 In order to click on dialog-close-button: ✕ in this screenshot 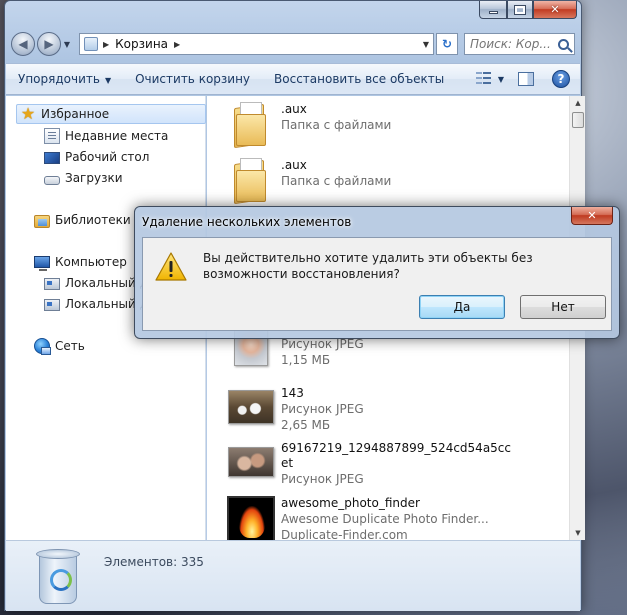, I will do `click(592, 216)`.